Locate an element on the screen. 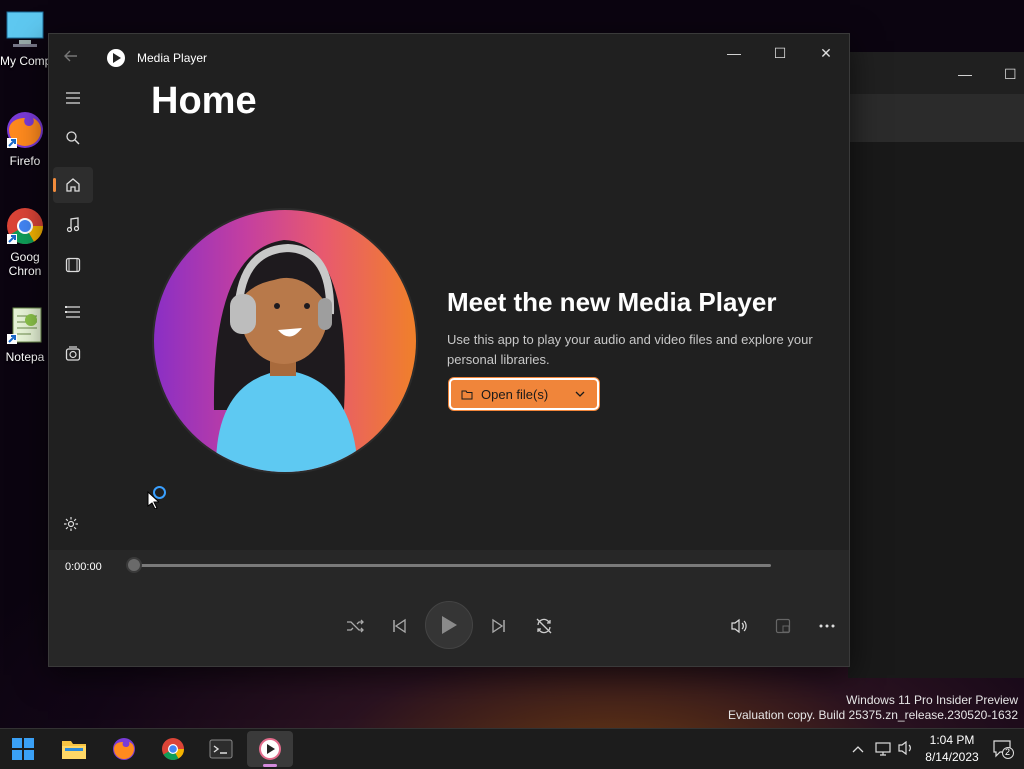 Image resolution: width=1024 pixels, height=769 pixels. chevron-down-icon is located at coordinates (580, 394).